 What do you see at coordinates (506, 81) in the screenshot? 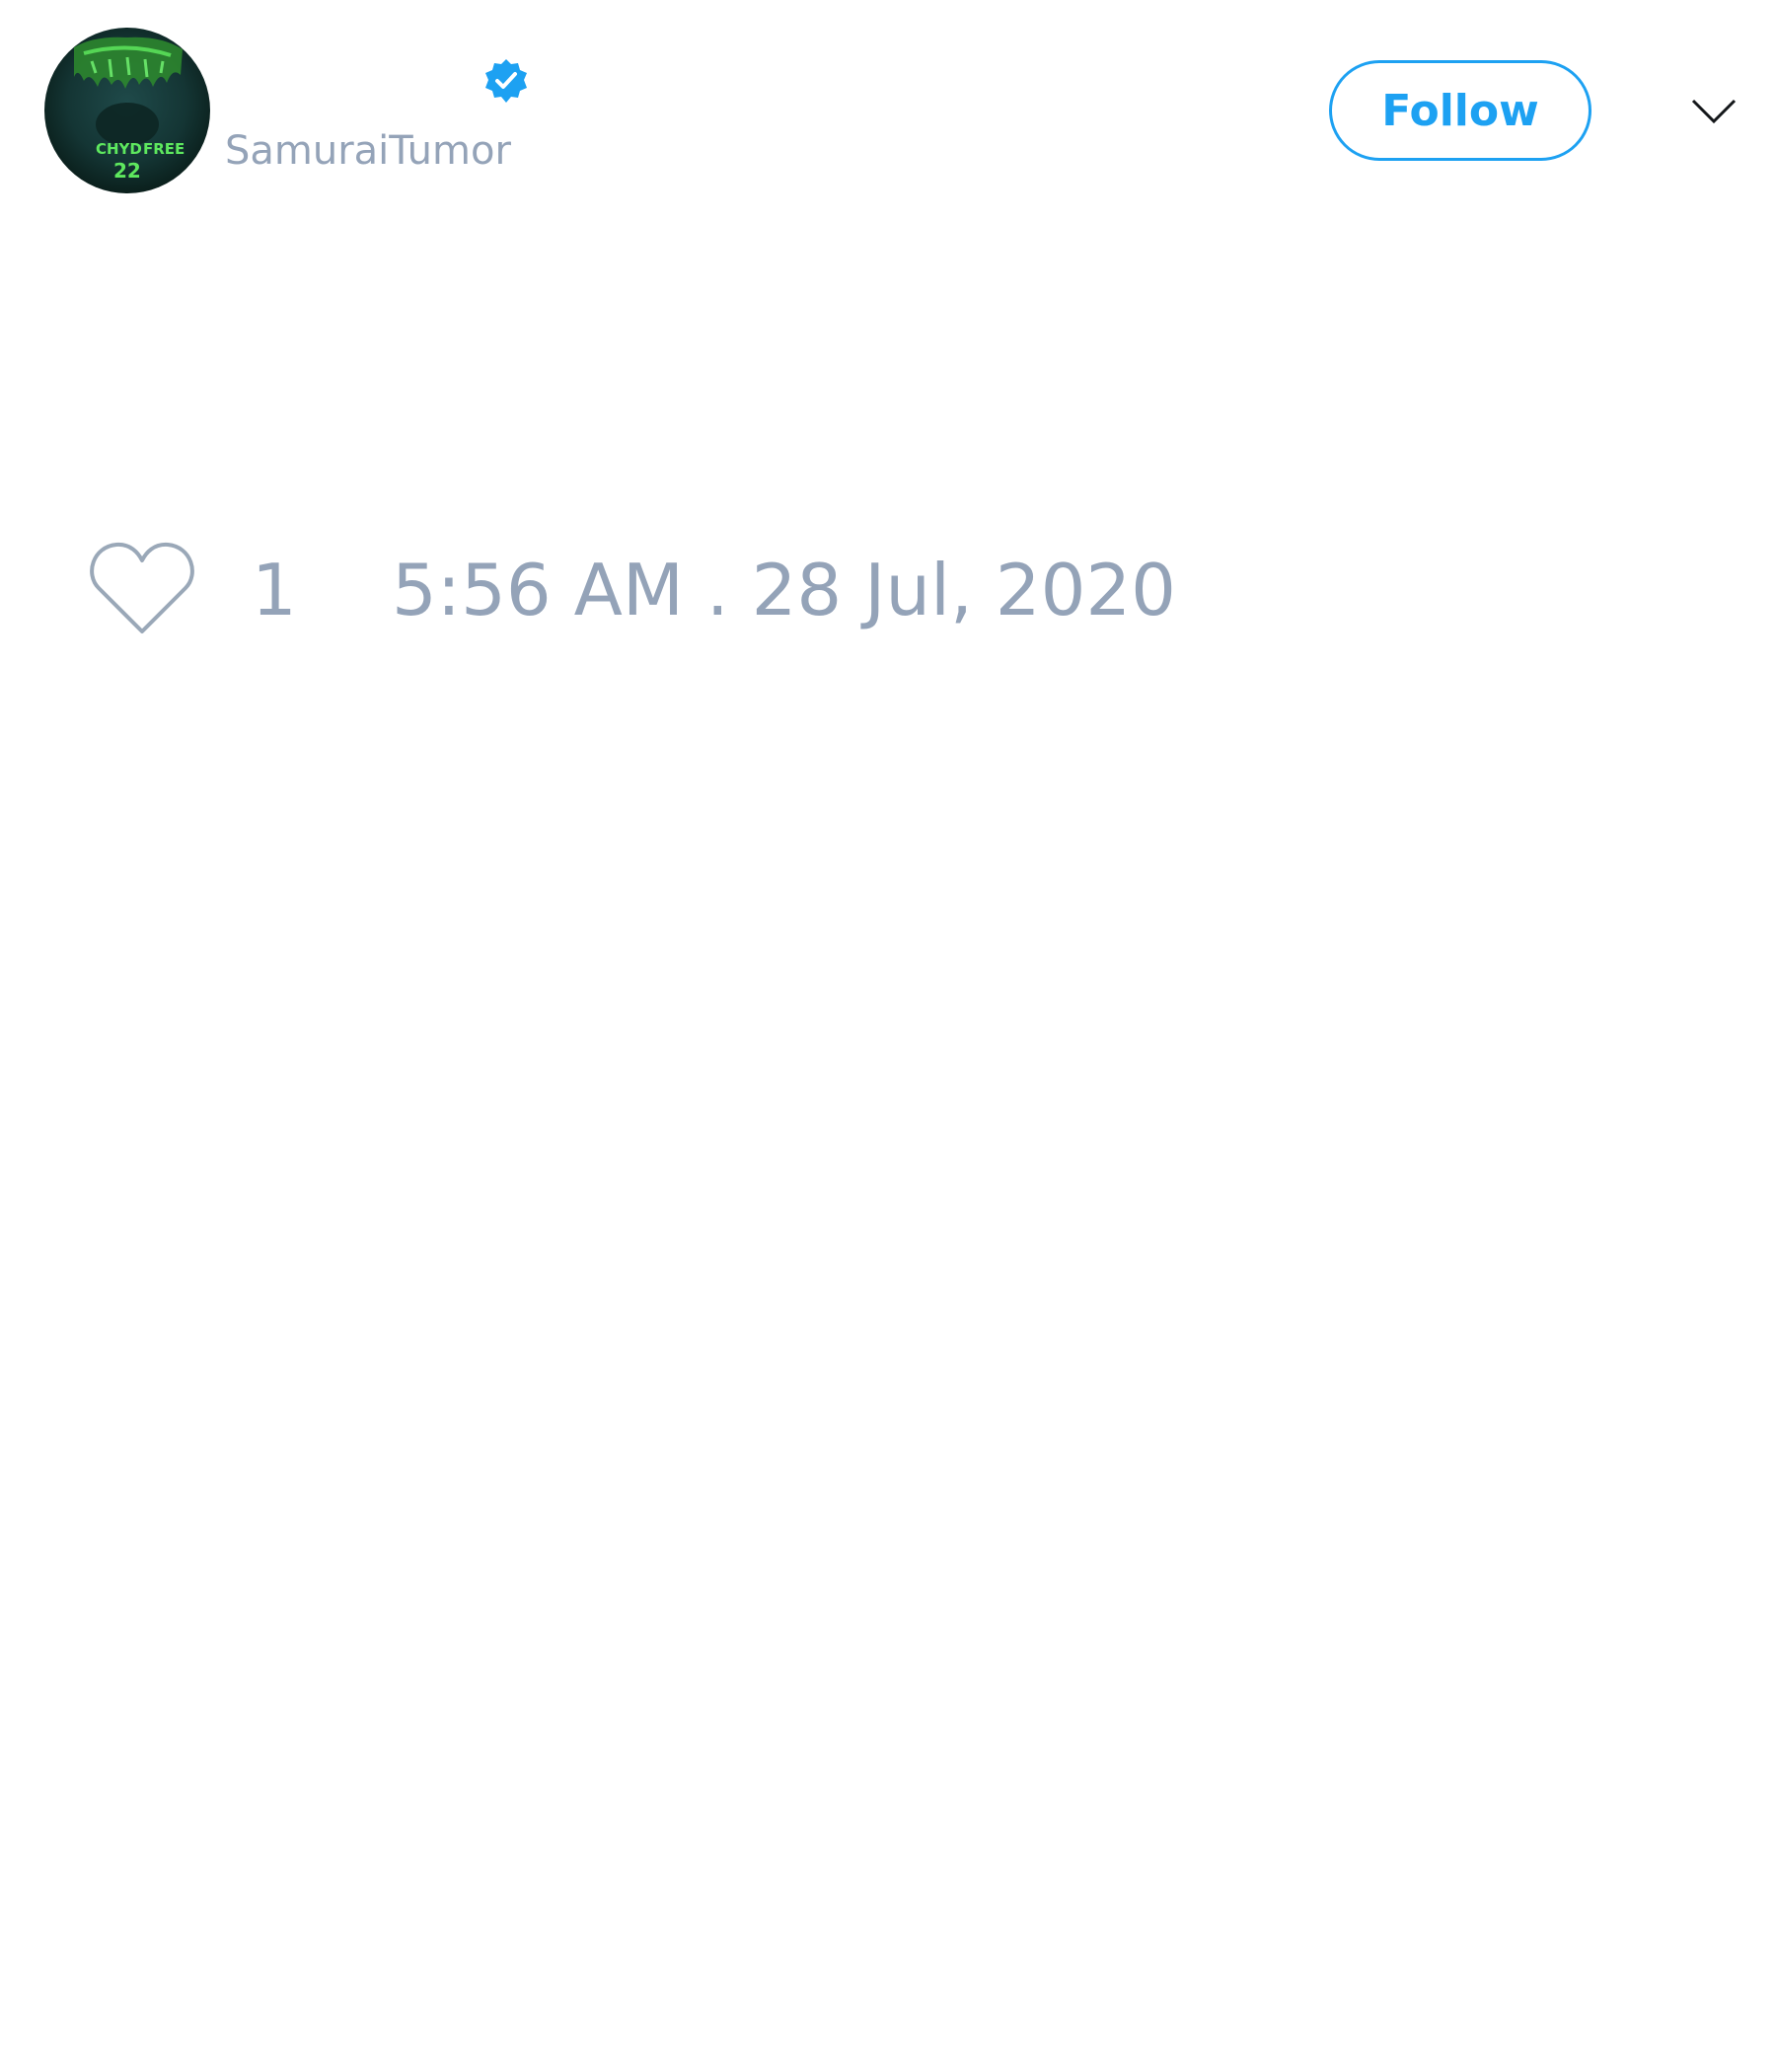
I see `verified-badge-icon` at bounding box center [506, 81].